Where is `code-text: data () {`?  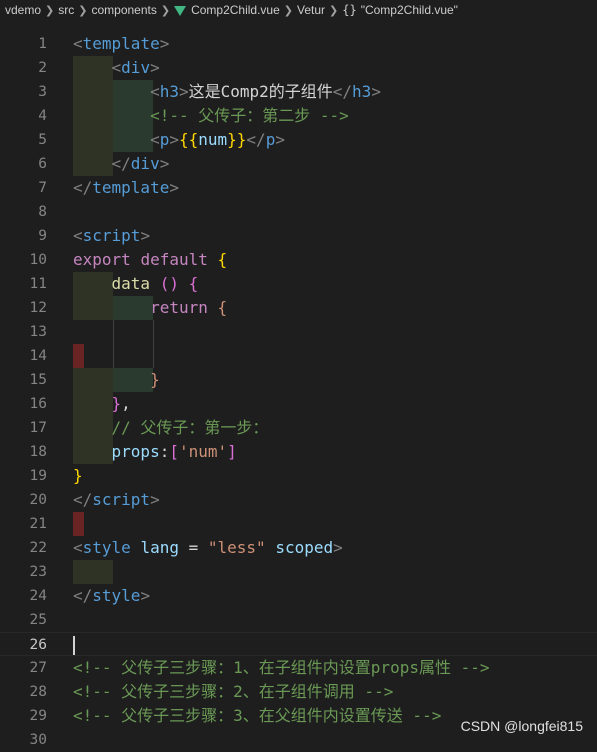
code-text: data () { is located at coordinates (136, 284).